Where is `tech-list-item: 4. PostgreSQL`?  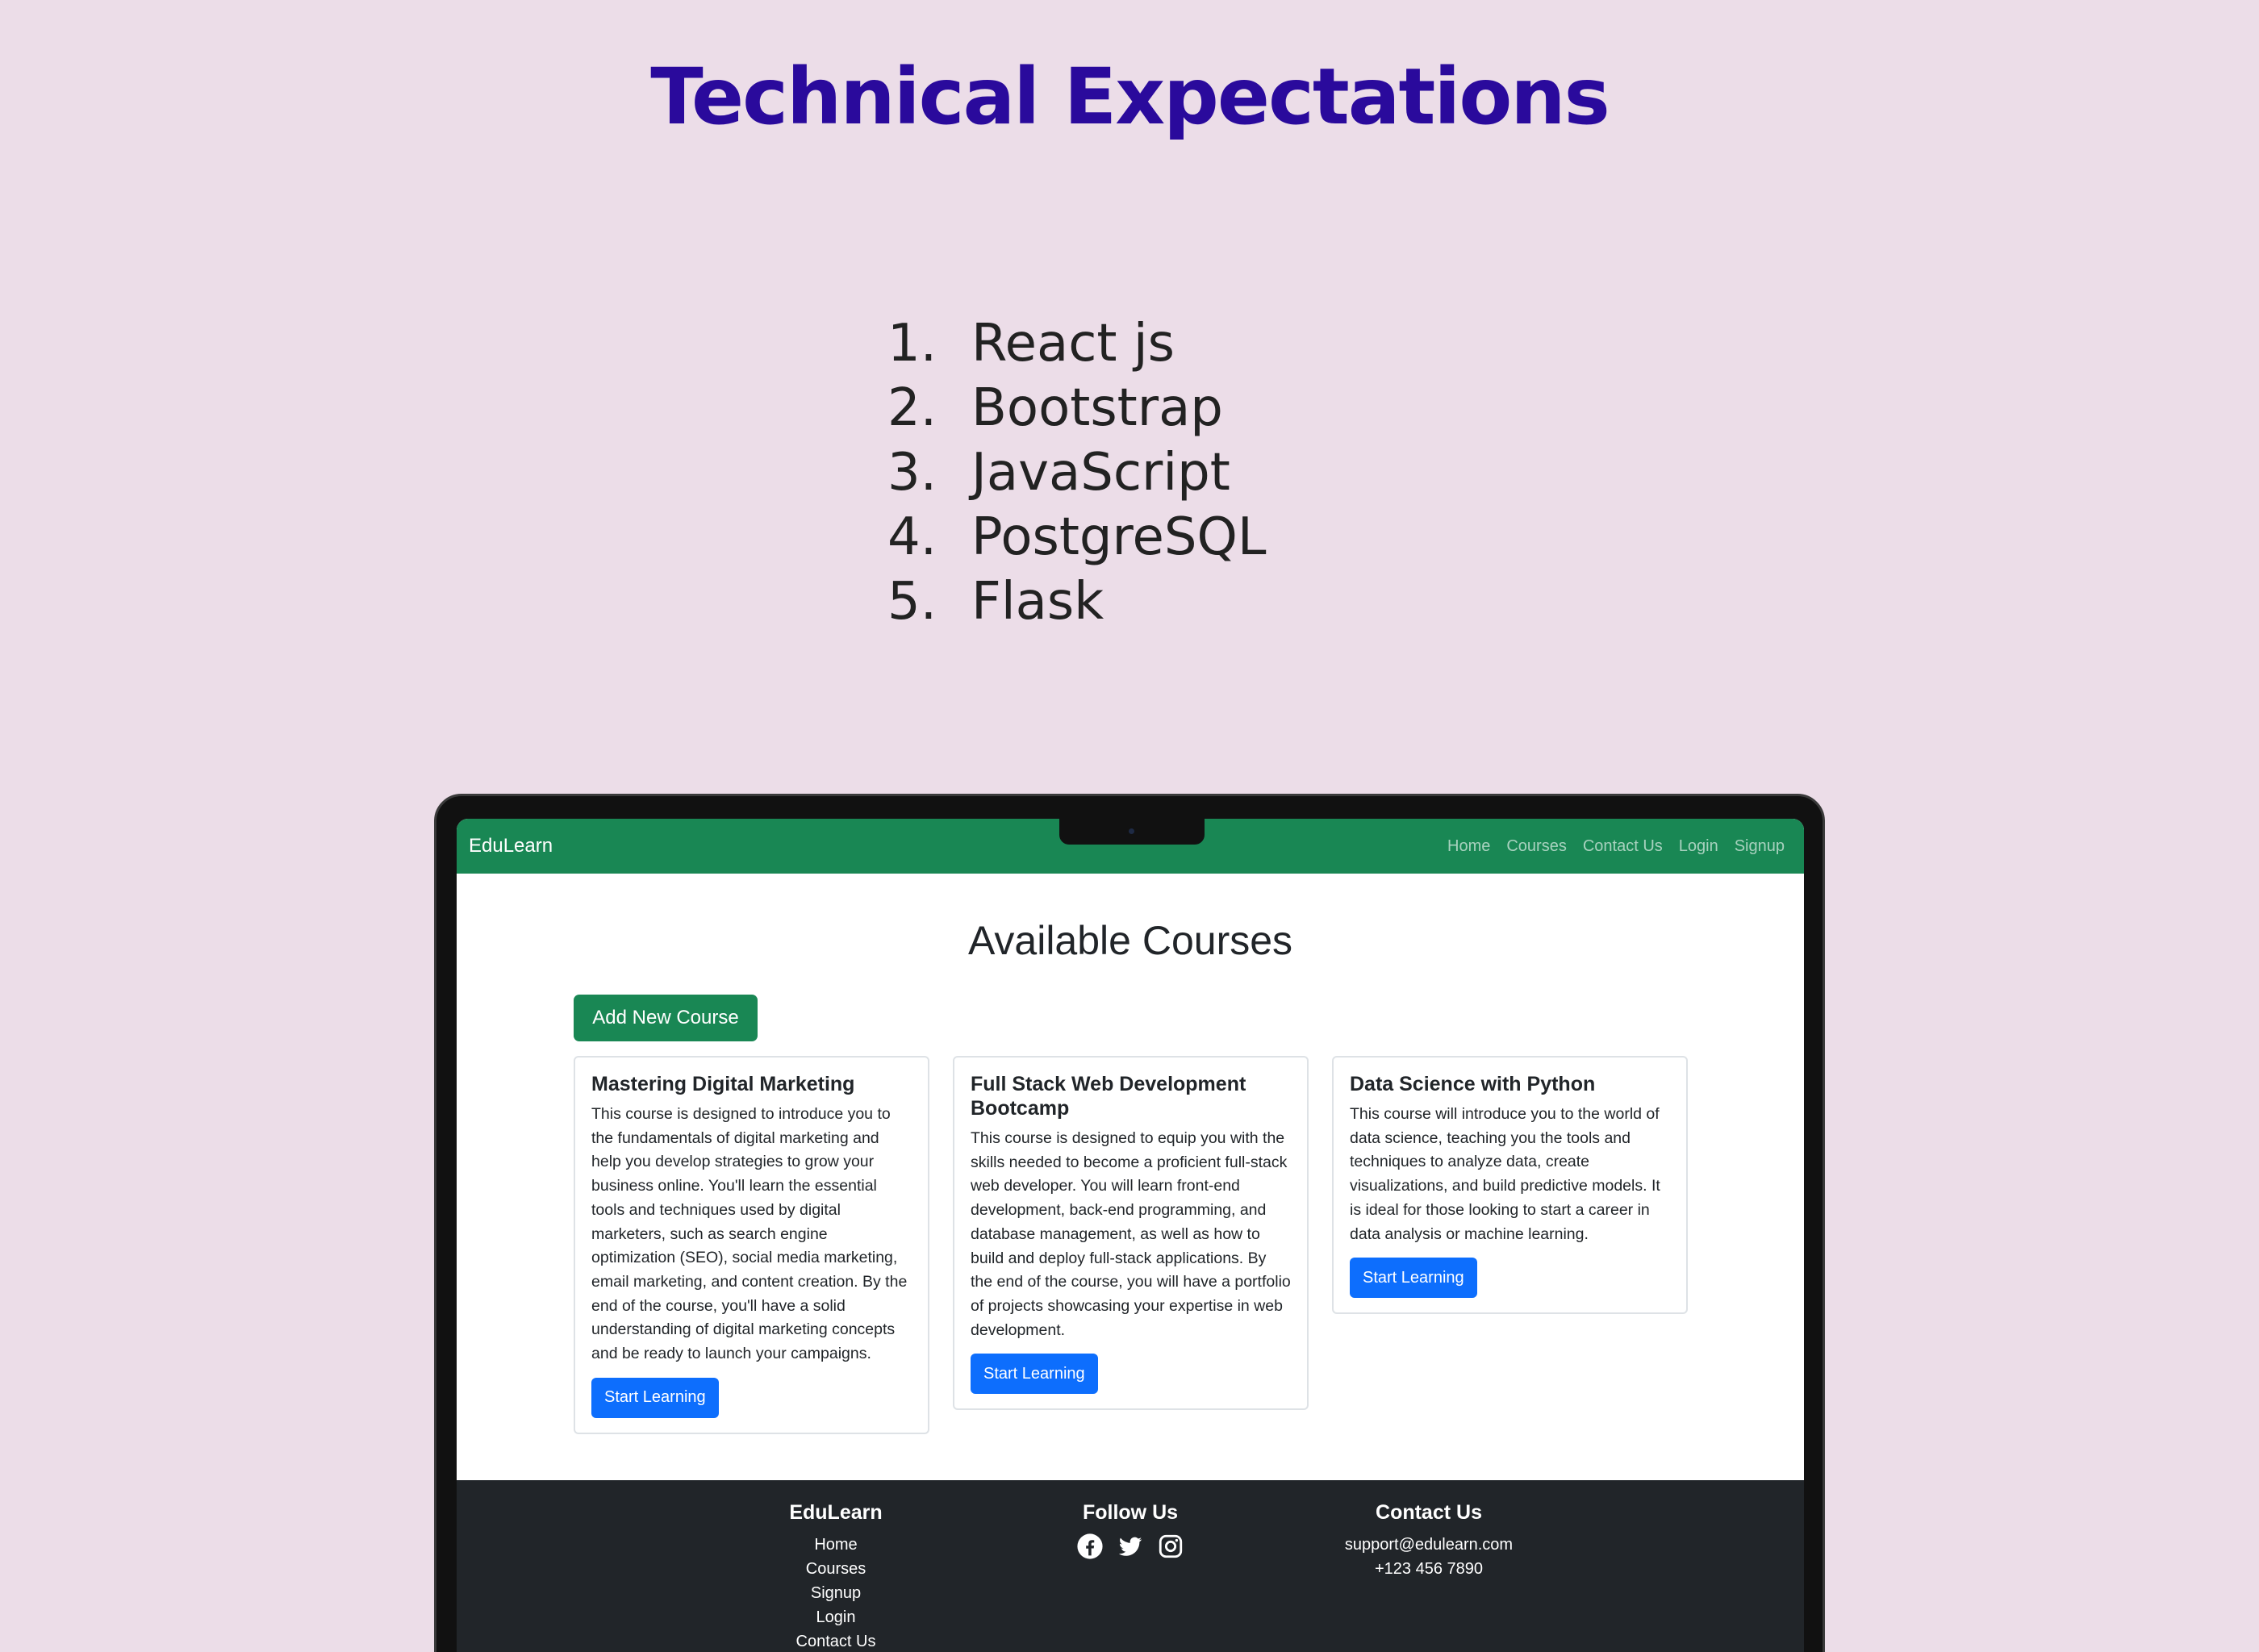 tech-list-item: 4. PostgreSQL is located at coordinates (1077, 537).